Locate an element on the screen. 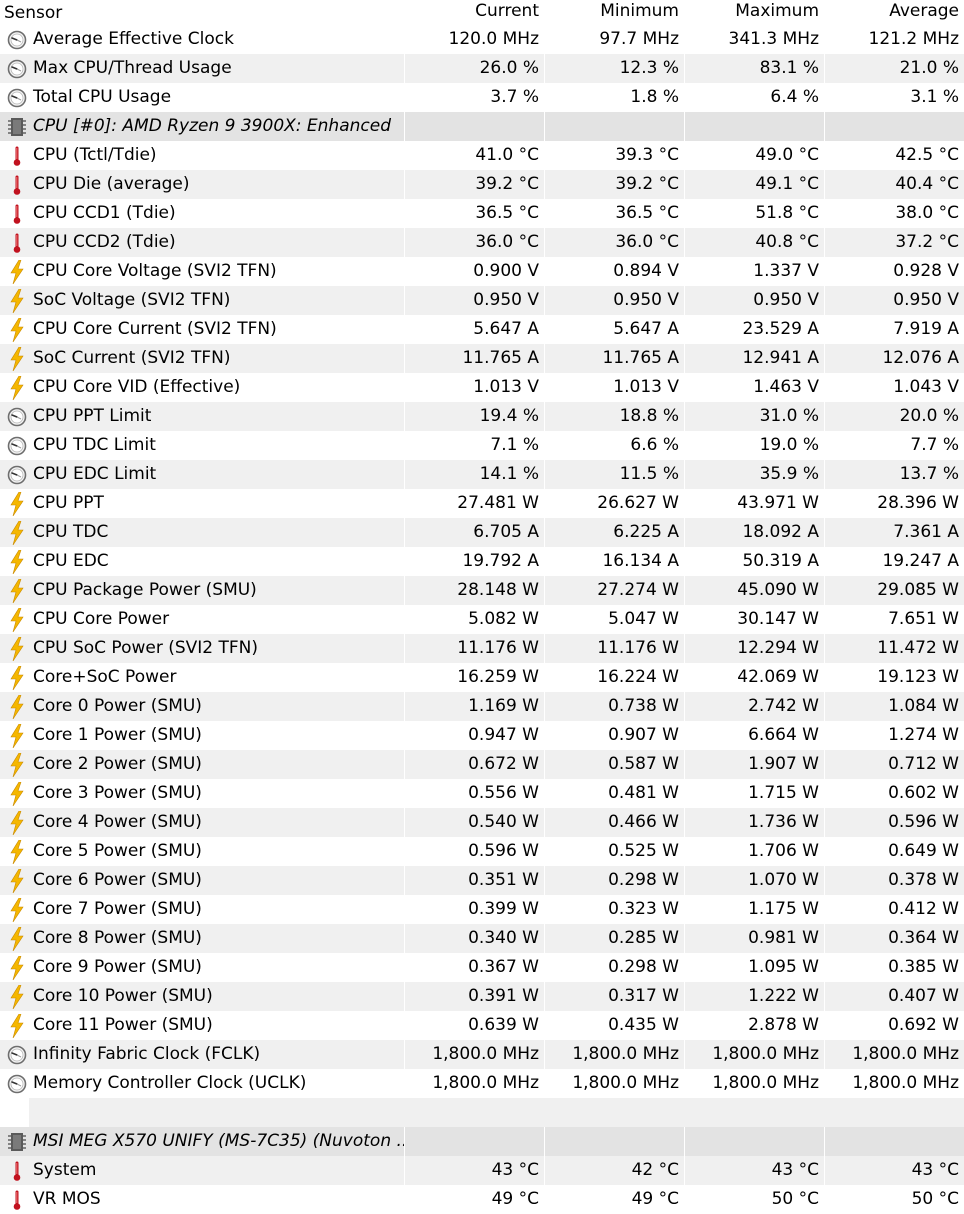 The width and height of the screenshot is (964, 1214). sensor-name-cell: SoC Current (SVI2 TFN) is located at coordinates (202, 358).